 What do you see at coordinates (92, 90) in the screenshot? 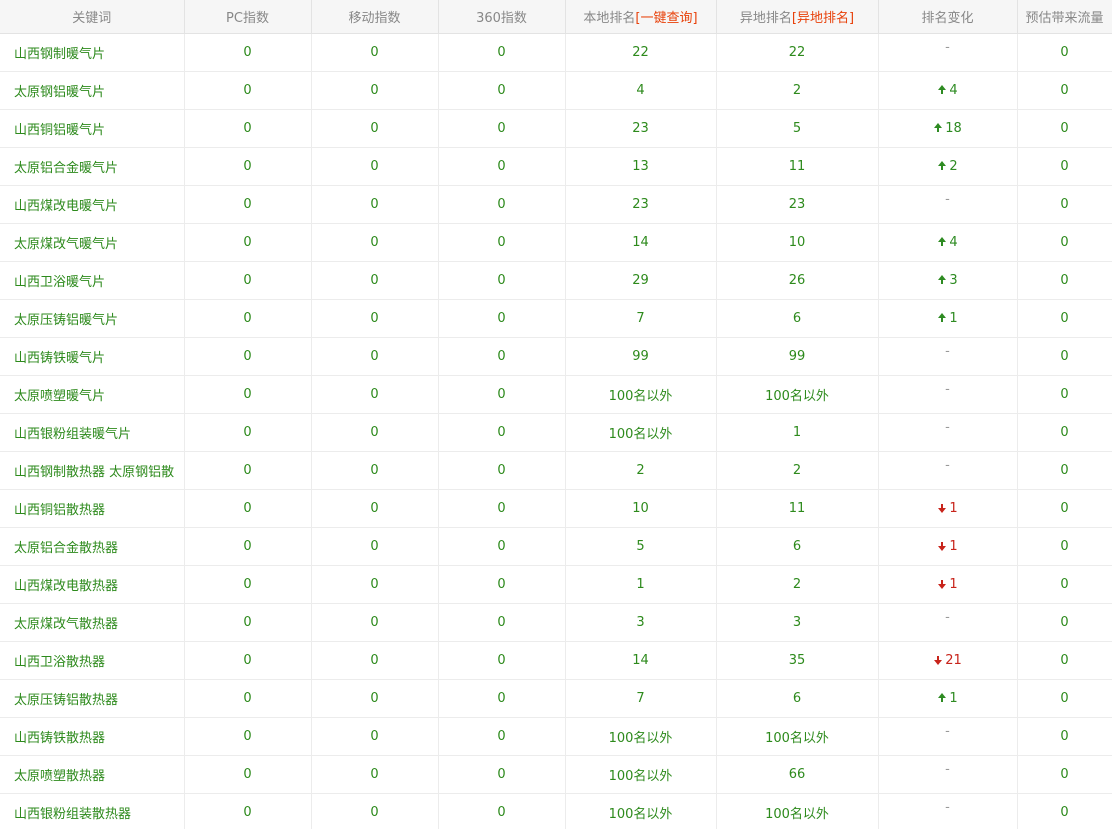
I see `keyword-cell: 太原钢铝暖气片` at bounding box center [92, 90].